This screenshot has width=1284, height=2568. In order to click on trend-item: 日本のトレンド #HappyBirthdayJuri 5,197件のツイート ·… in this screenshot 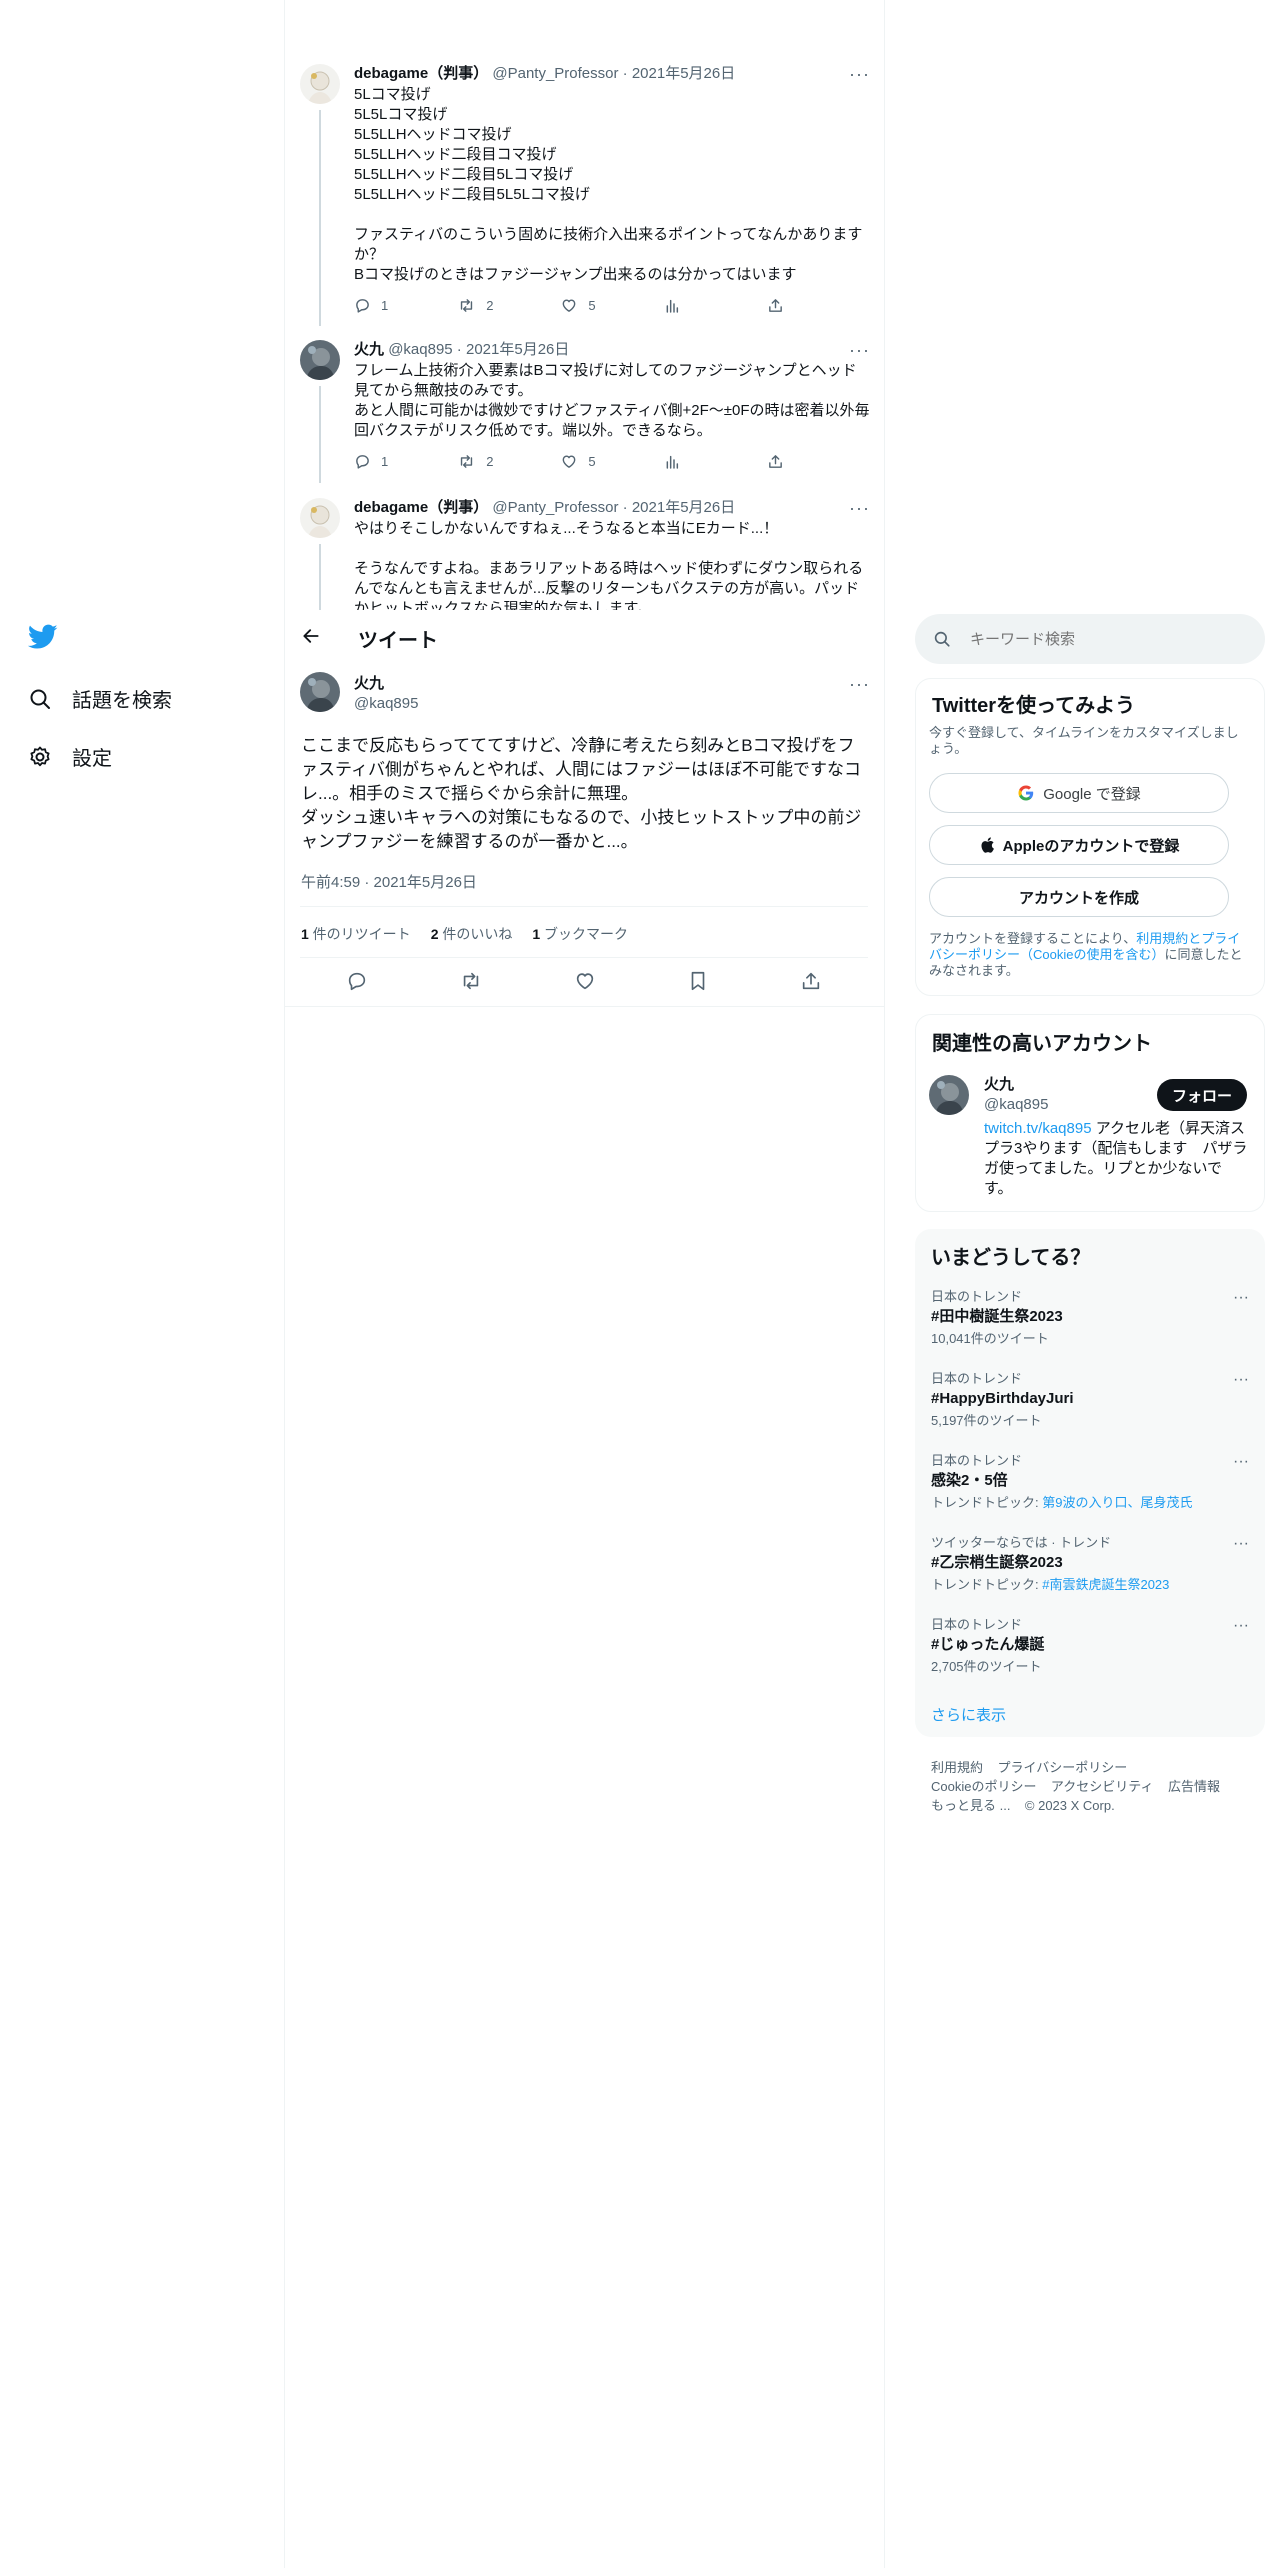, I will do `click(1090, 1400)`.